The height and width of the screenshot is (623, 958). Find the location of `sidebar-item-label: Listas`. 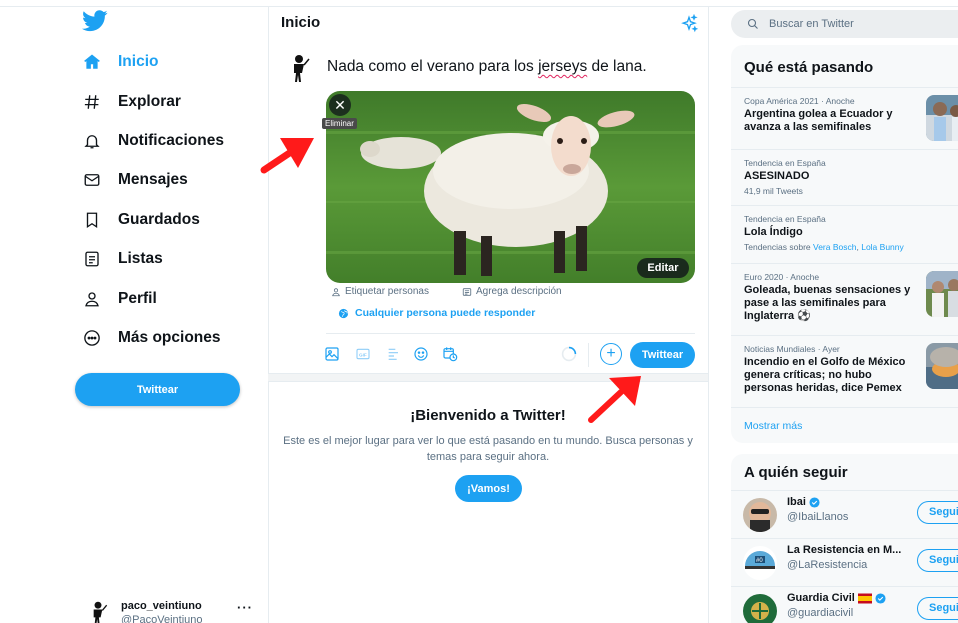

sidebar-item-label: Listas is located at coordinates (140, 258).